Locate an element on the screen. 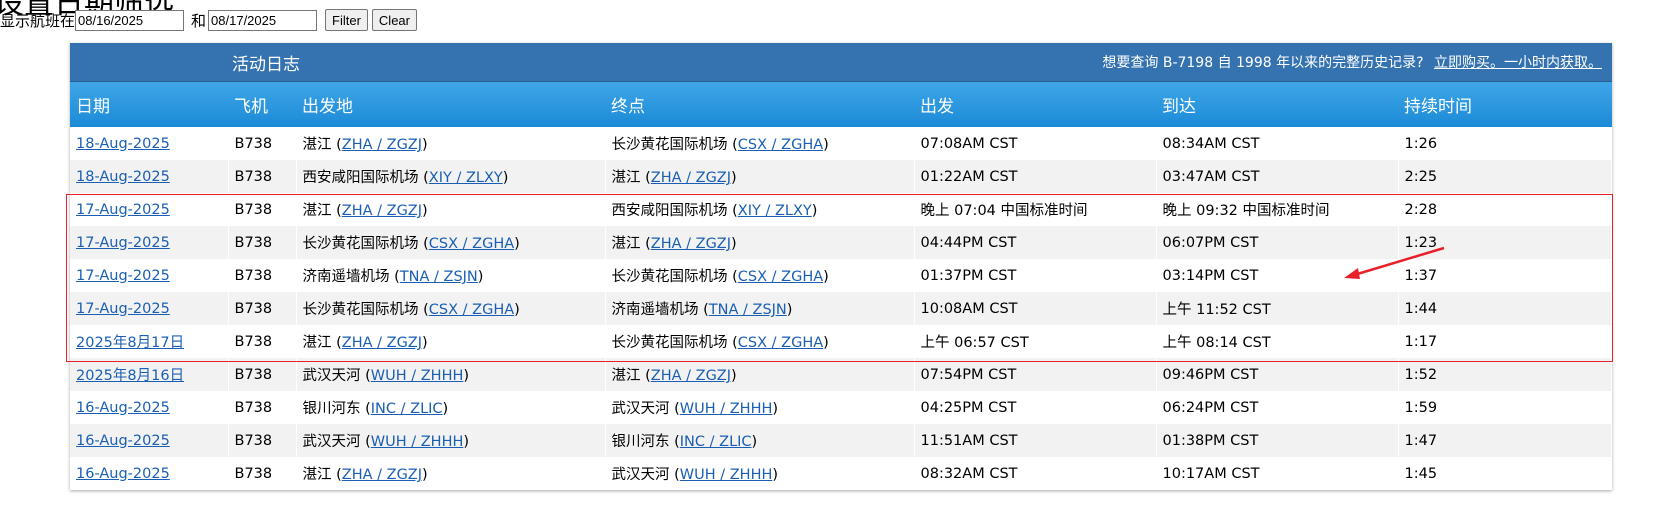 The height and width of the screenshot is (512, 1664). date-link: 2025年8月16日 is located at coordinates (130, 376).